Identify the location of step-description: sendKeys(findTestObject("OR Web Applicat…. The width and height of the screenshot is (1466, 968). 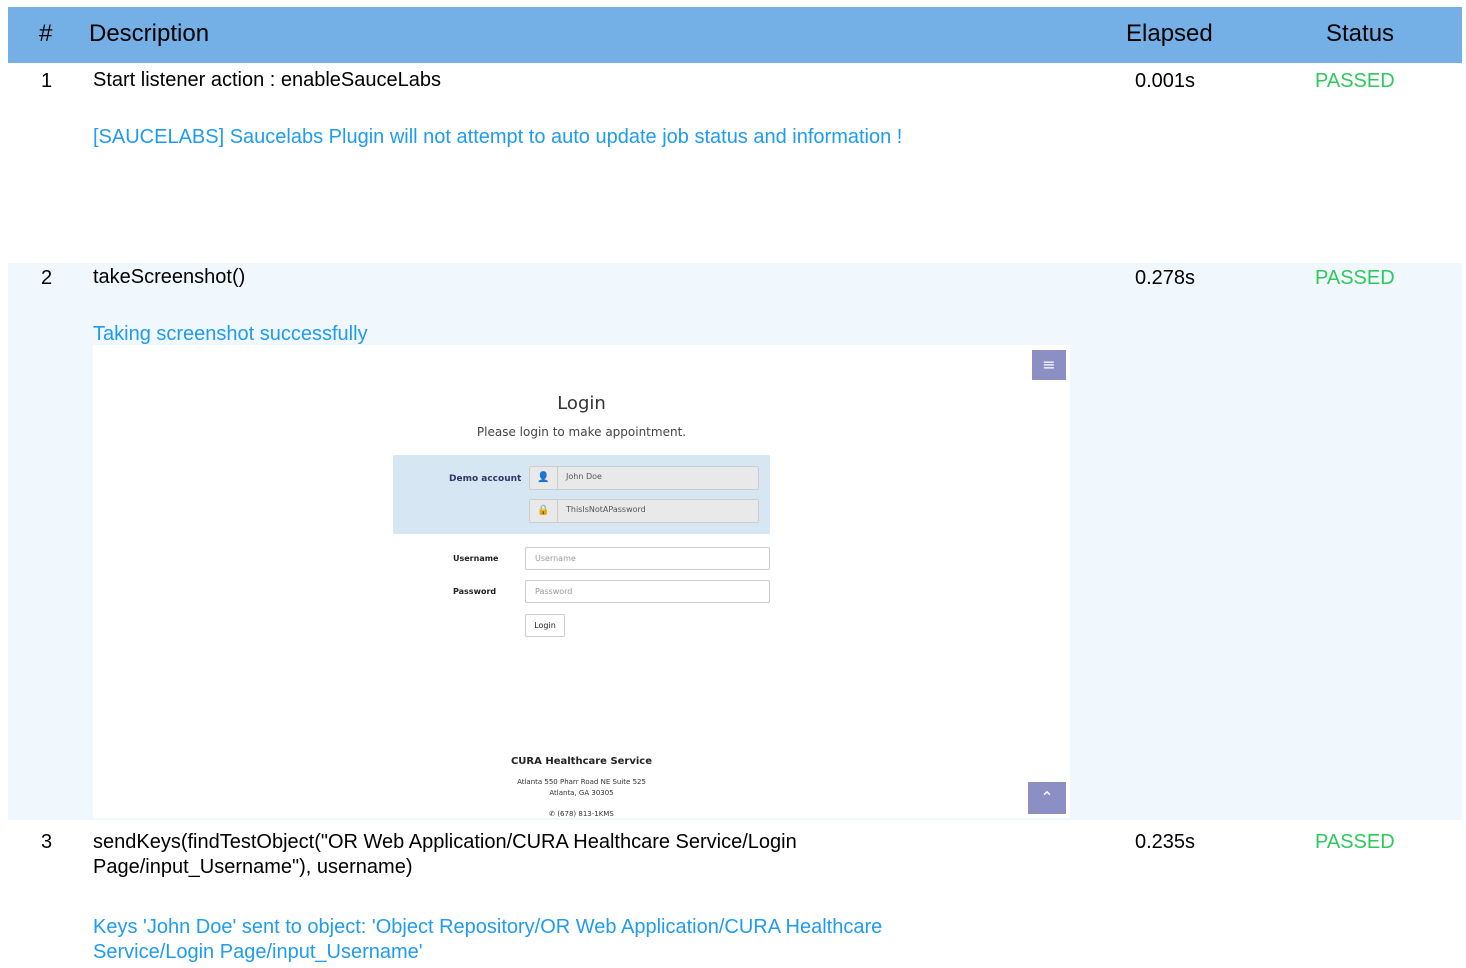
(445, 855).